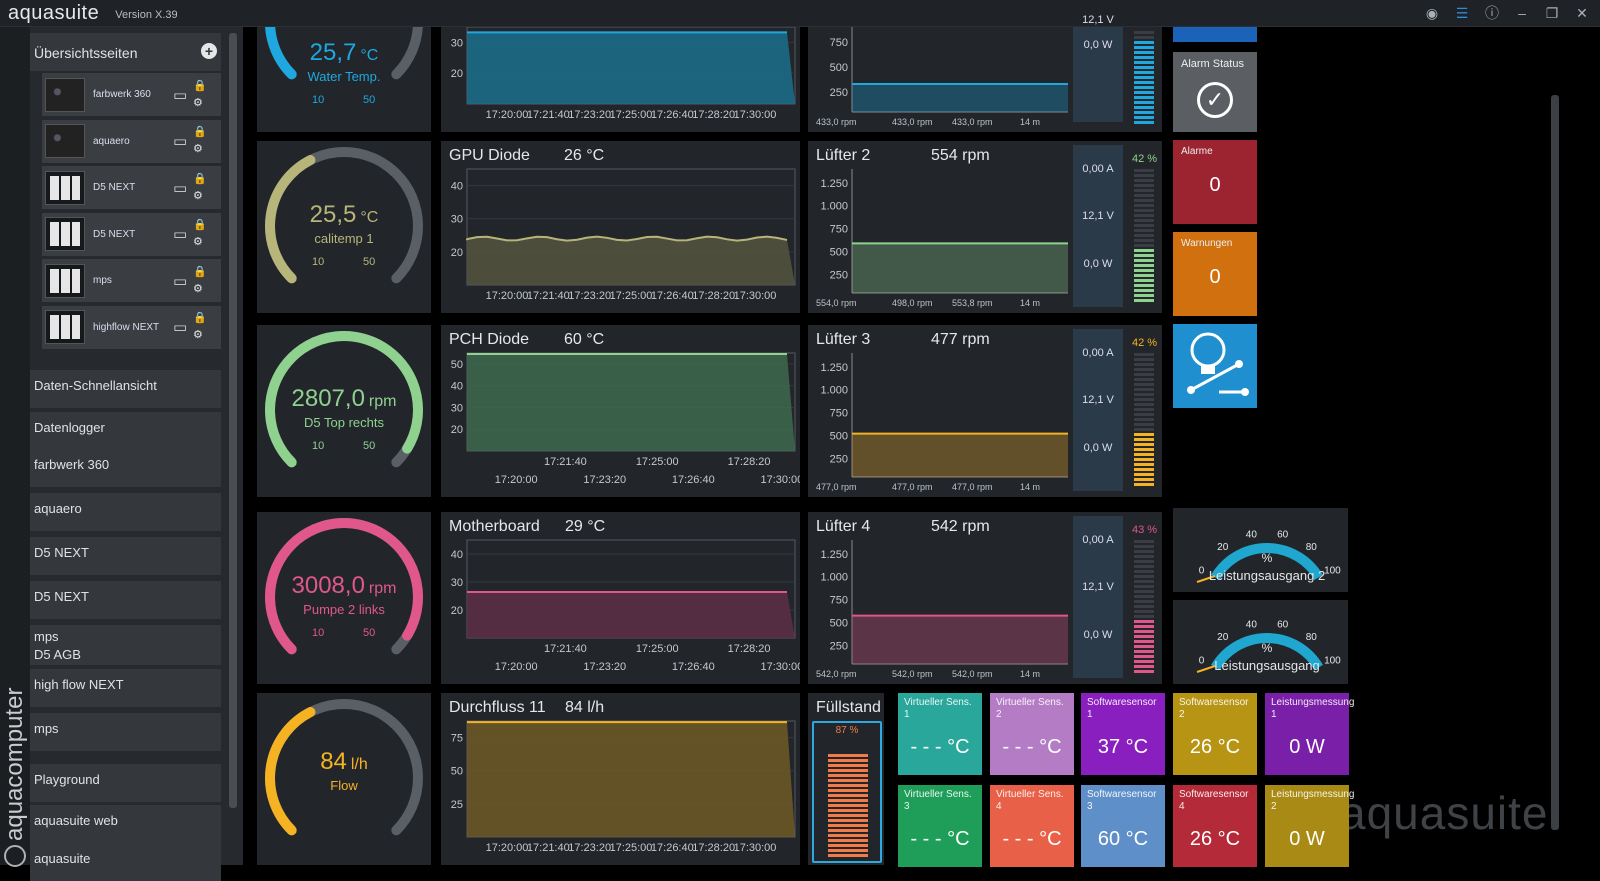  Describe the element at coordinates (102, 280) in the screenshot. I see `overview-item-label: mps` at that location.